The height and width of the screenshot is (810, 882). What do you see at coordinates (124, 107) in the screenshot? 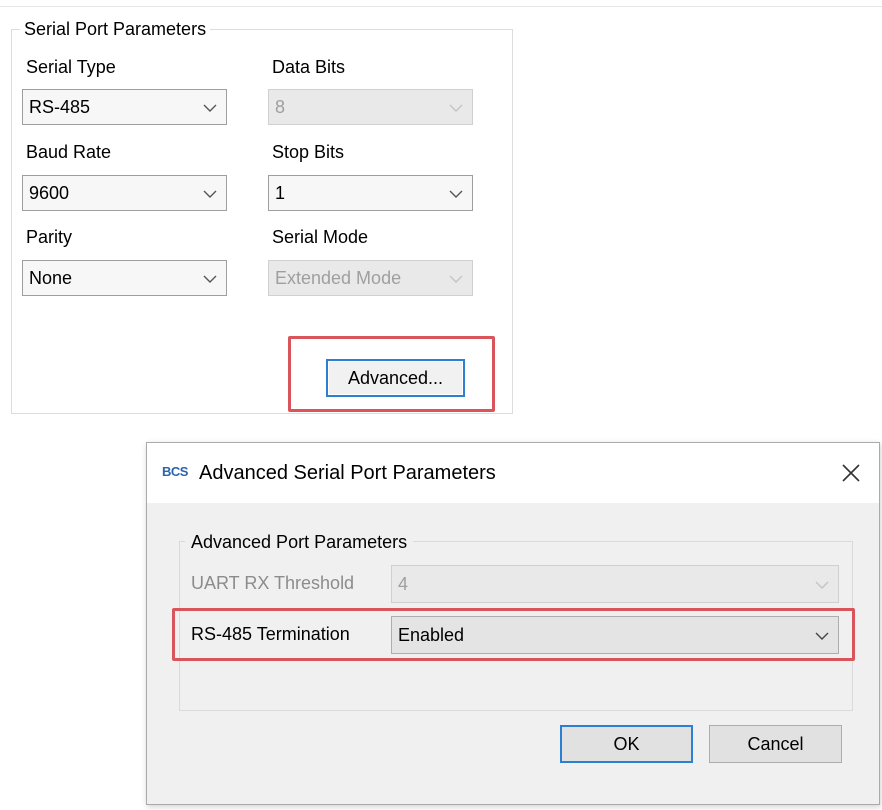
I see `serial-type-select: RS-485` at bounding box center [124, 107].